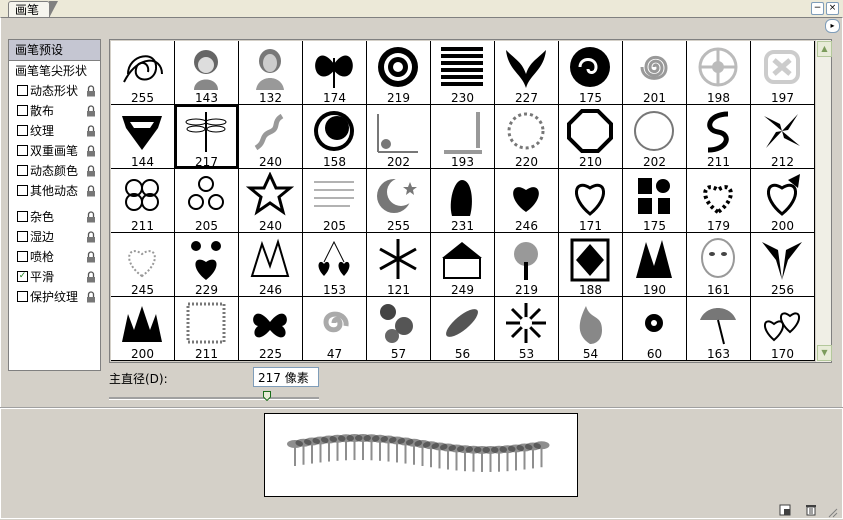 This screenshot has width=843, height=520. What do you see at coordinates (142, 264) in the screenshot?
I see `brush-preset-tile: 245` at bounding box center [142, 264].